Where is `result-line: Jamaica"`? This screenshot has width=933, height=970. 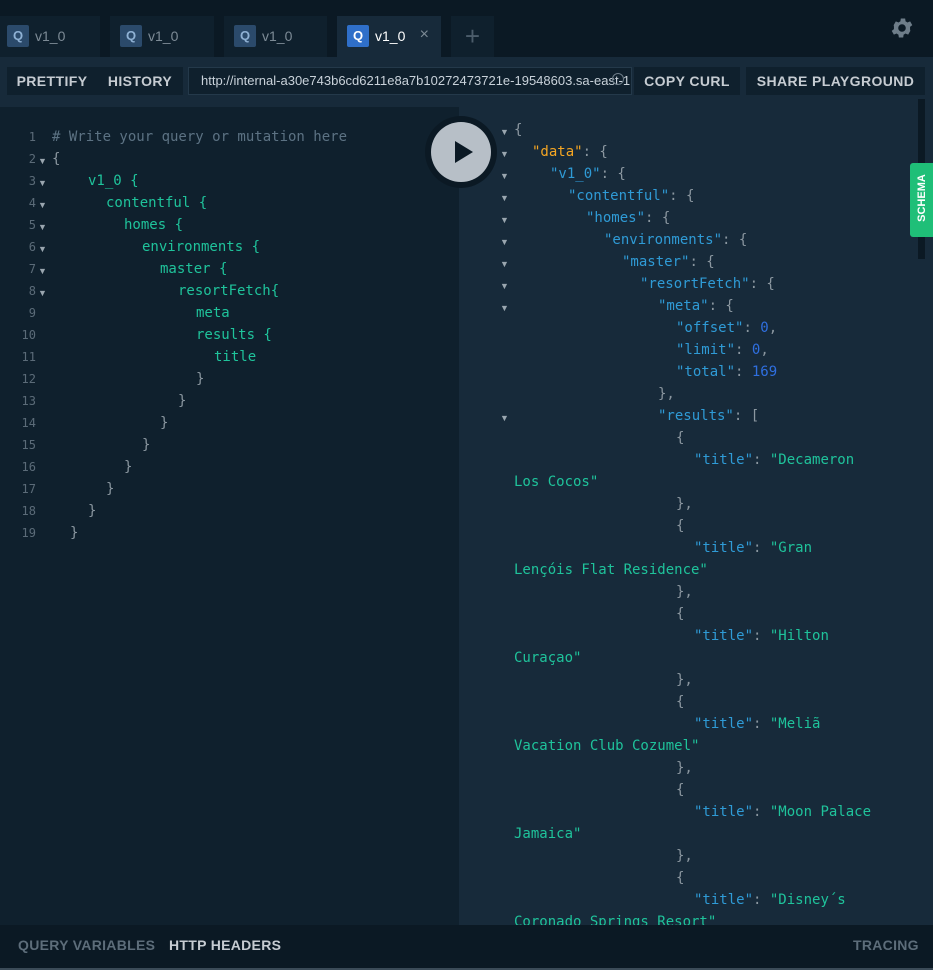
result-line: Jamaica" is located at coordinates (547, 834).